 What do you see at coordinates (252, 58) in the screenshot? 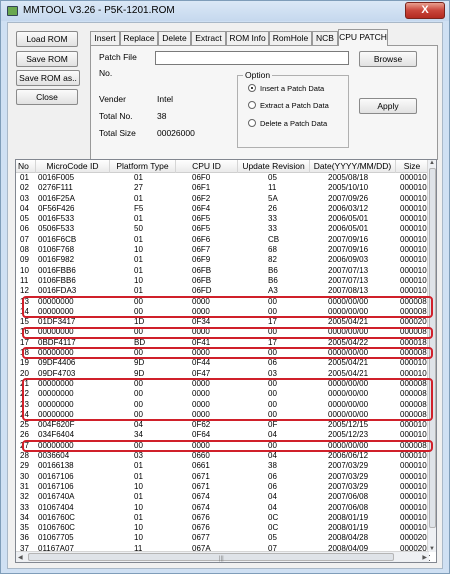
I see `patch-file-input` at bounding box center [252, 58].